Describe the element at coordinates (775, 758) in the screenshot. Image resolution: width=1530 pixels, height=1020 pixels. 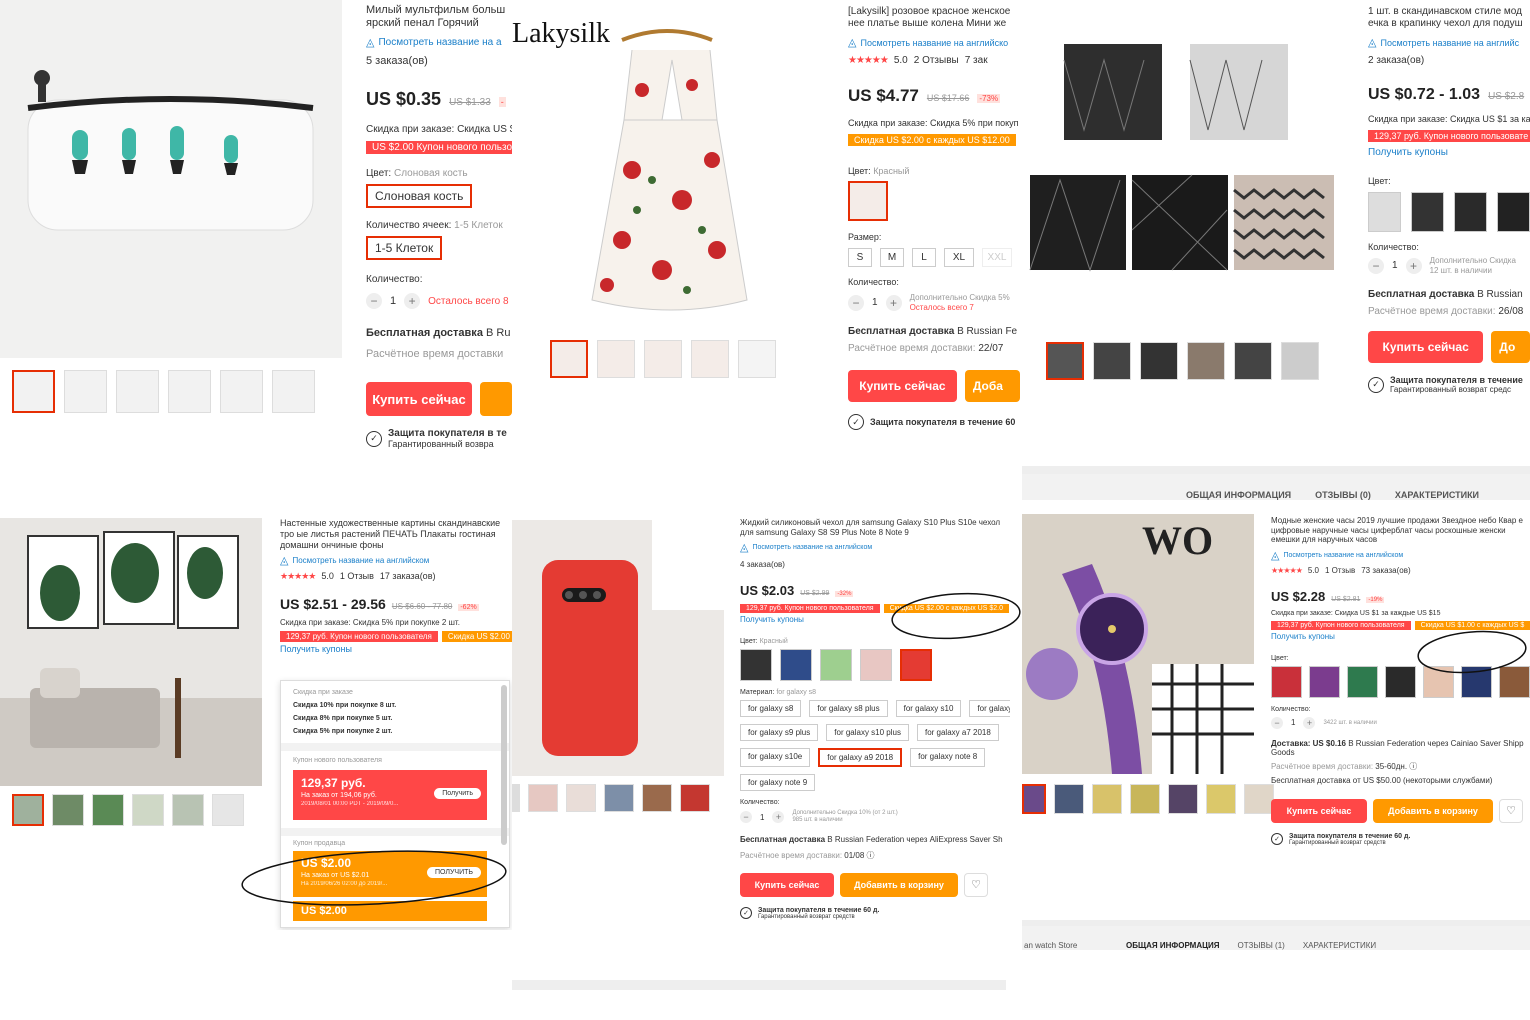
I see `model-option: for galaxy s10e` at that location.